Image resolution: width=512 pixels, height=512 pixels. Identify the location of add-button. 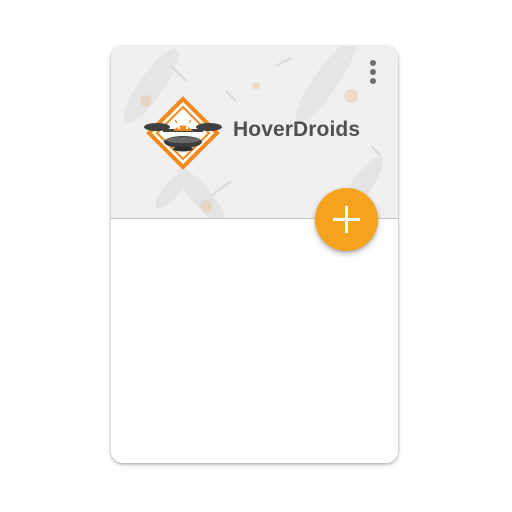
(346, 219).